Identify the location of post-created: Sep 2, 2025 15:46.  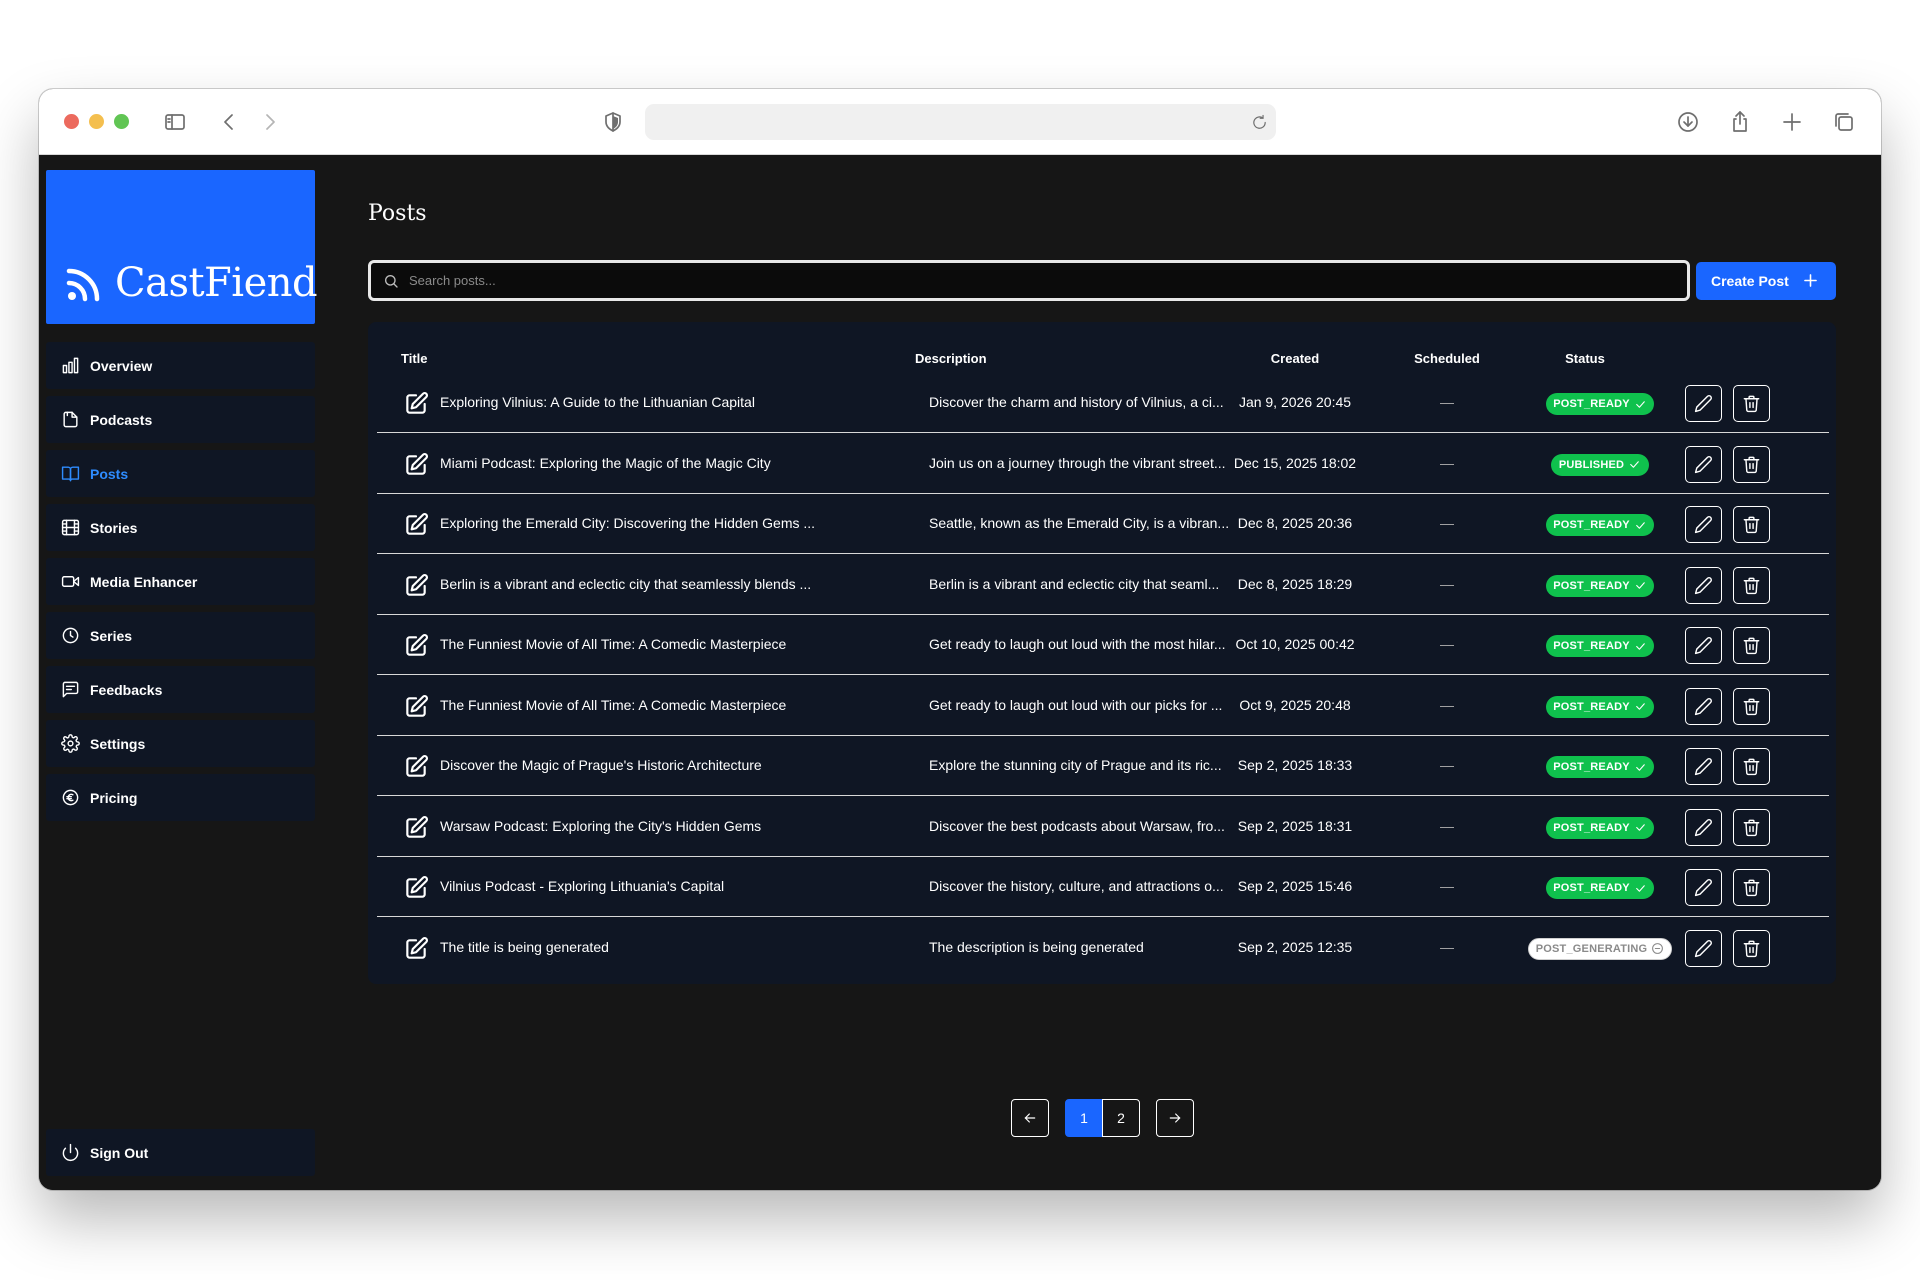
(1295, 886).